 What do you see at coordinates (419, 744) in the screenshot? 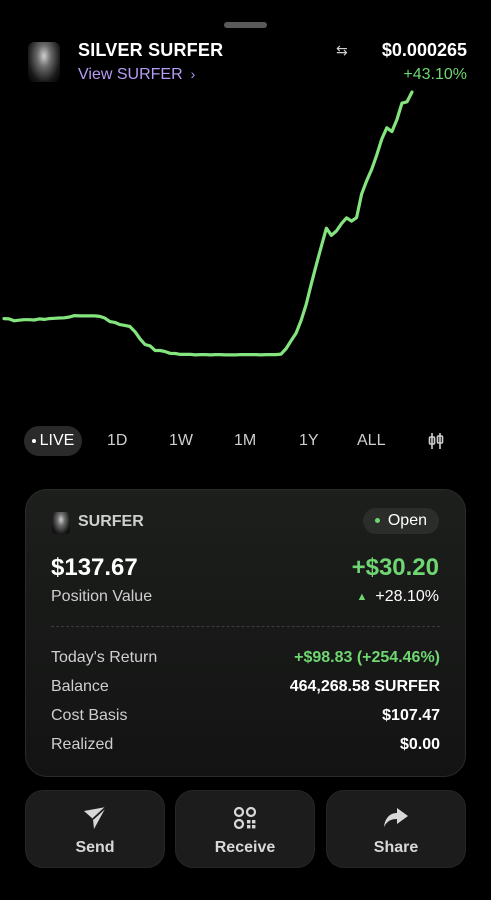
I see `row-value: $0.00` at bounding box center [419, 744].